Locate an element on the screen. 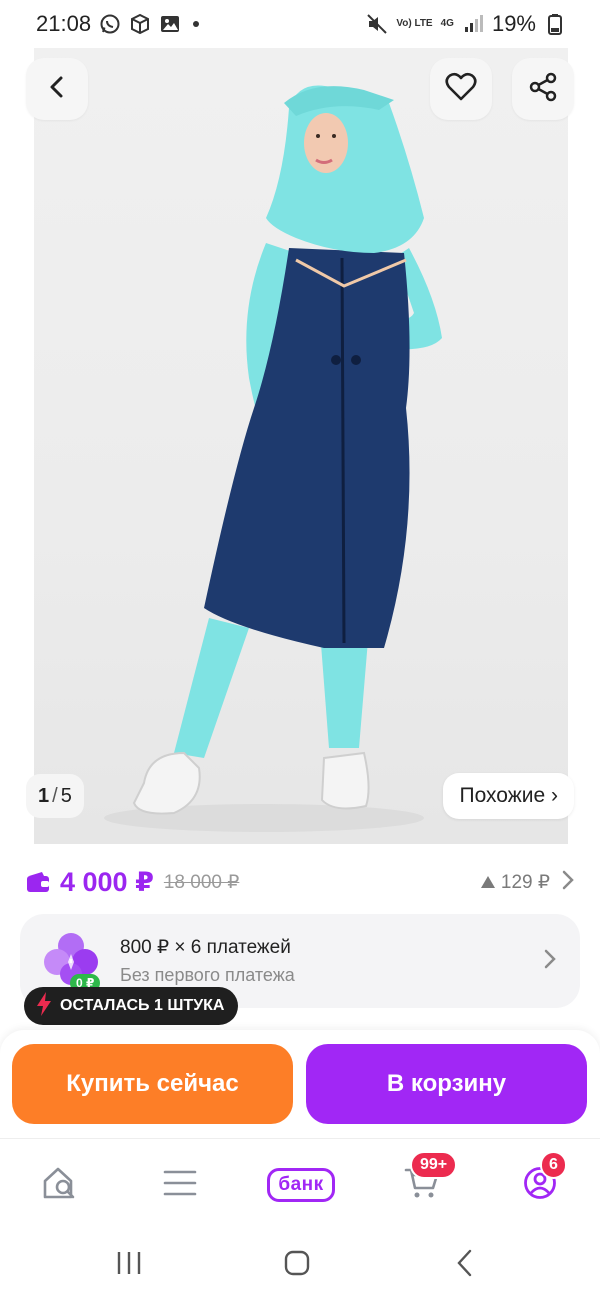 This screenshot has width=600, height=1299. installment-subtitle: Без первого платежа is located at coordinates (207, 975).